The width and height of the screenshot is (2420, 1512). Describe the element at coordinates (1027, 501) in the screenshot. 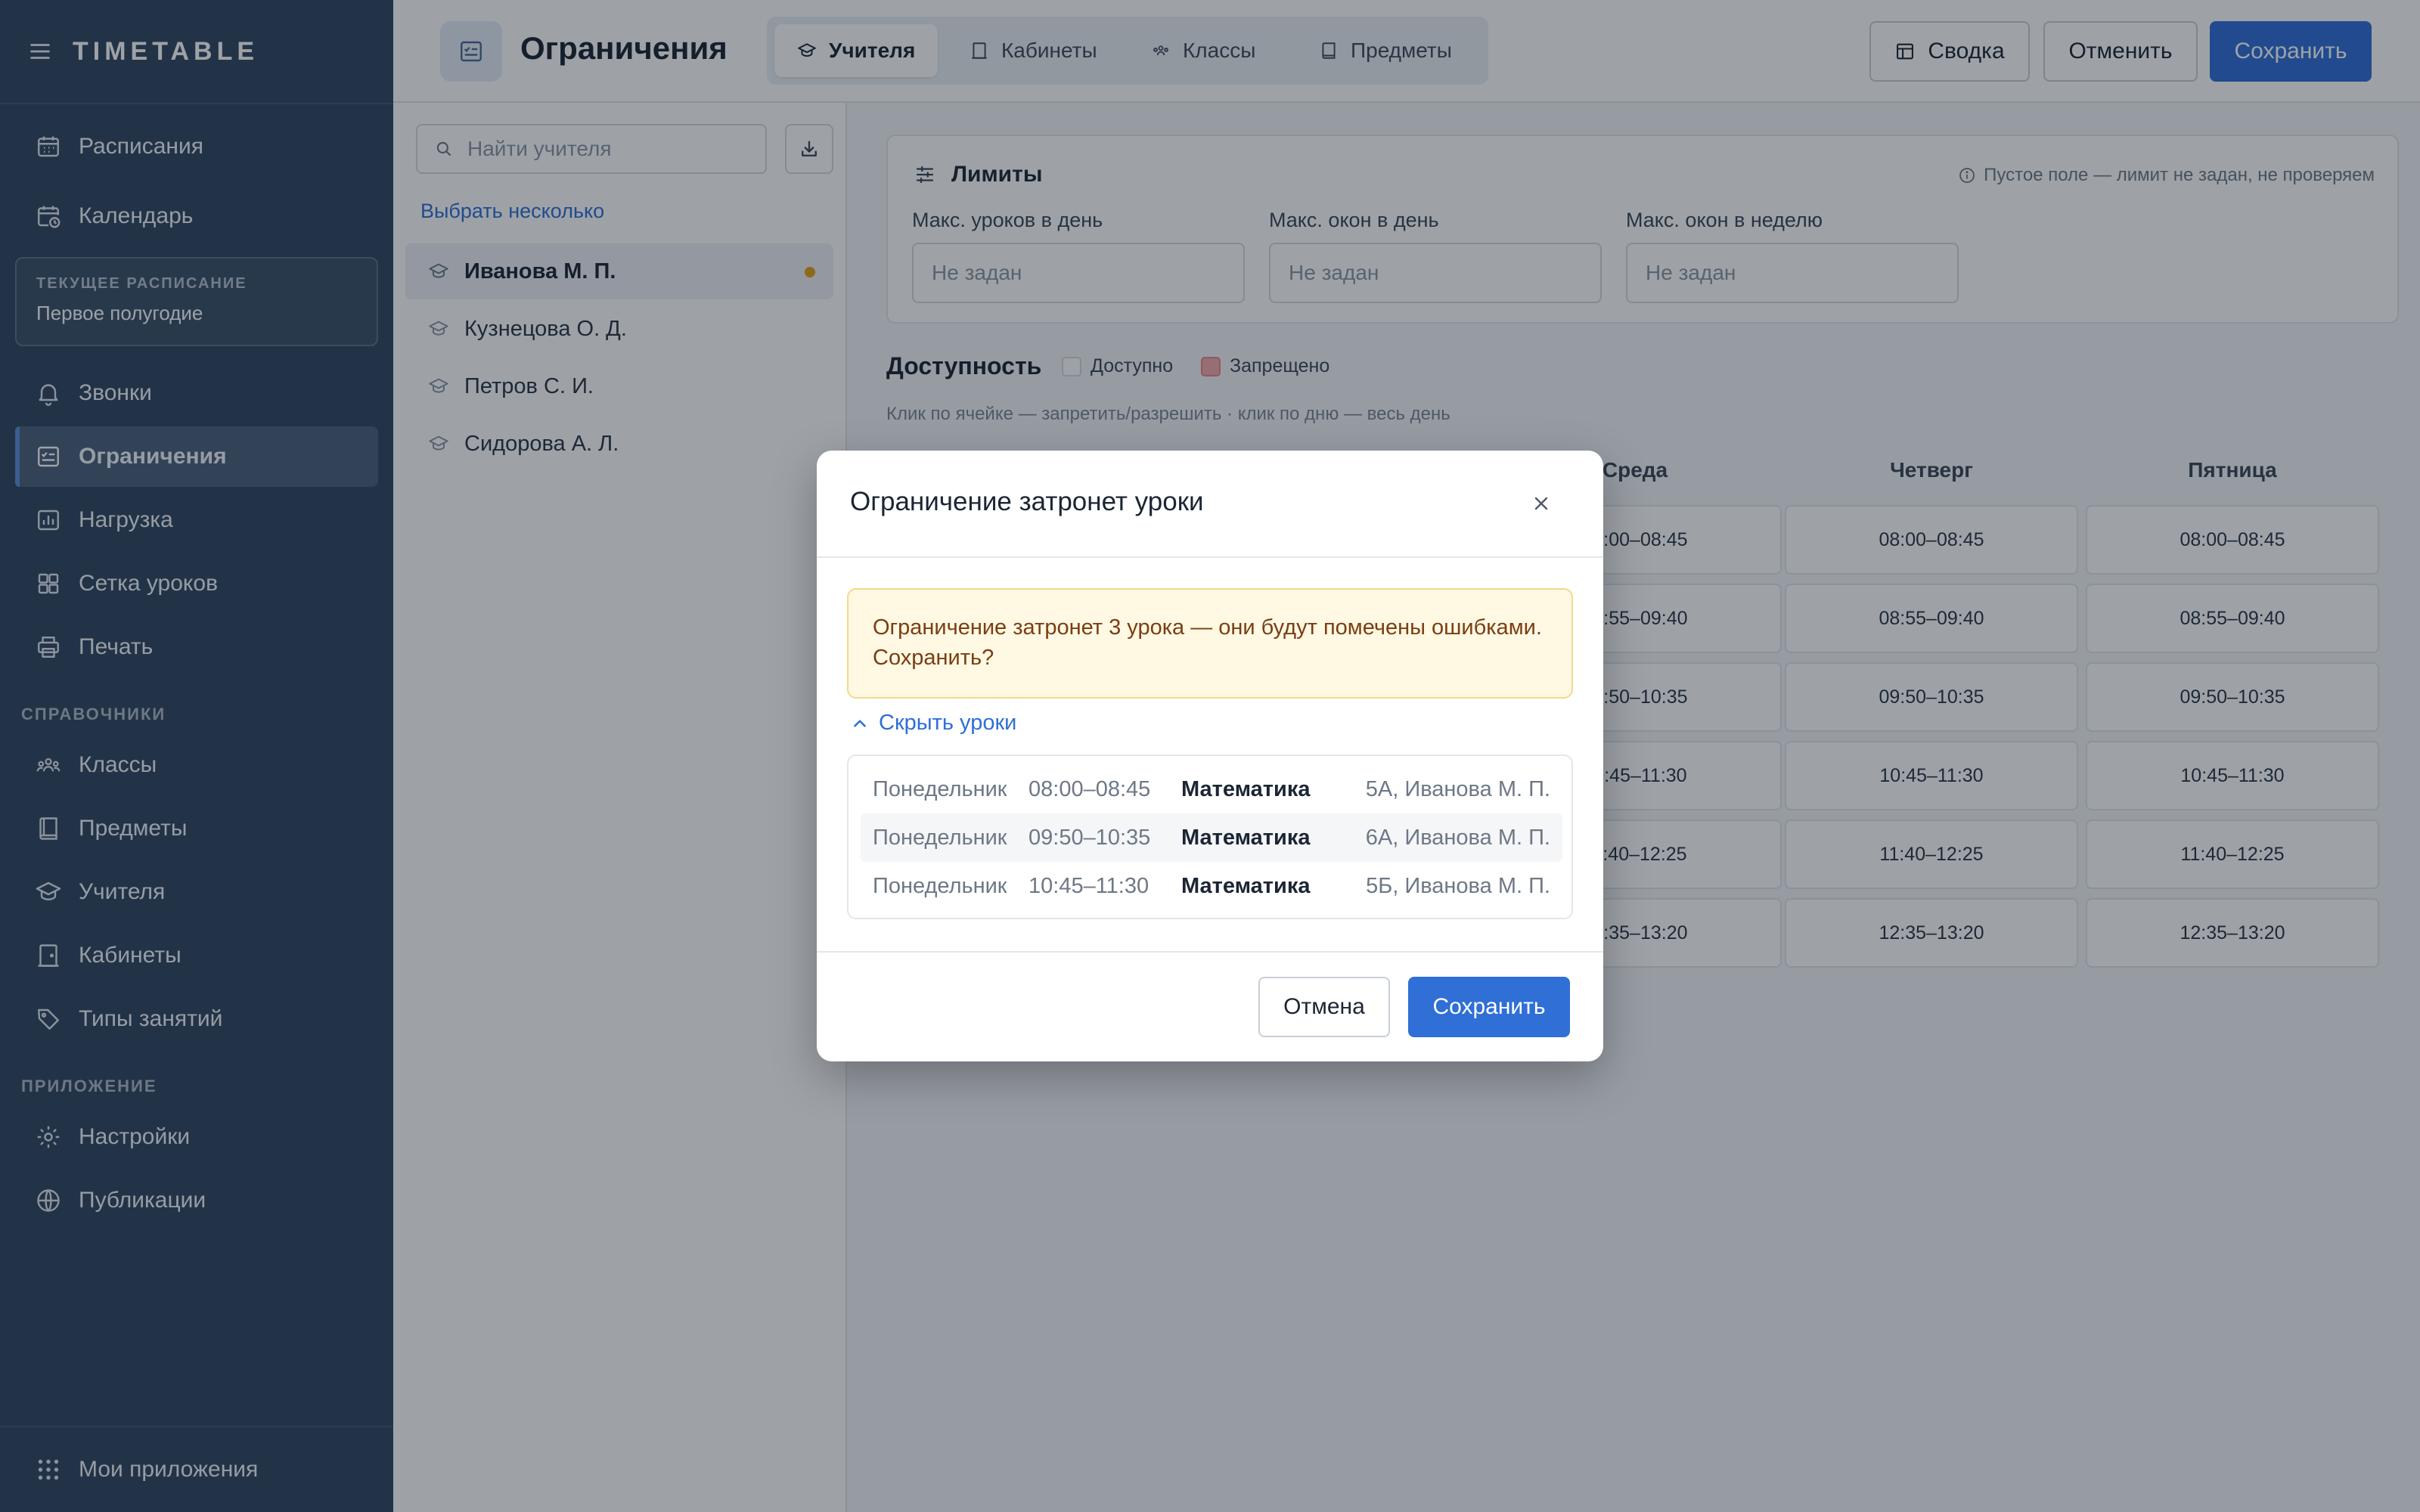

I see `dialog-title: Ограничение затронет уроки` at that location.